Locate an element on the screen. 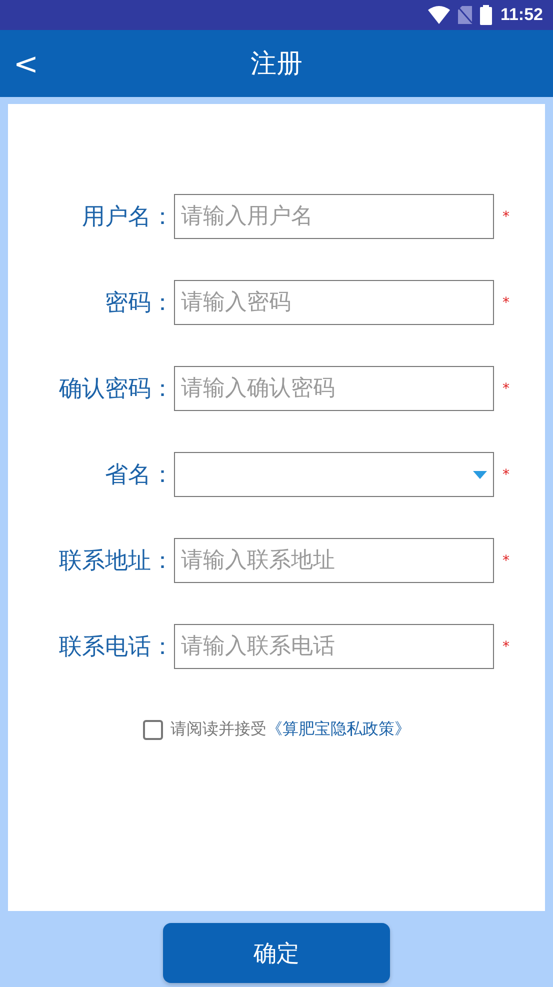  input-field: 请输入用户名 is located at coordinates (334, 216).